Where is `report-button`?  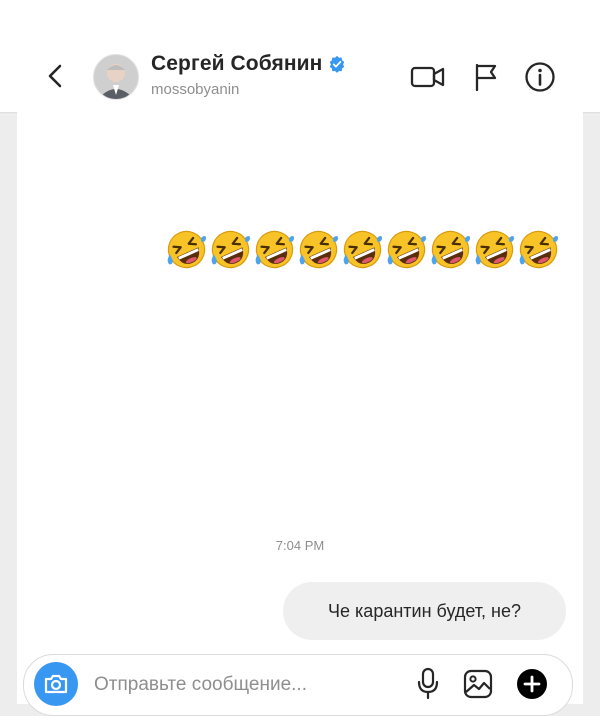
report-button is located at coordinates (486, 77).